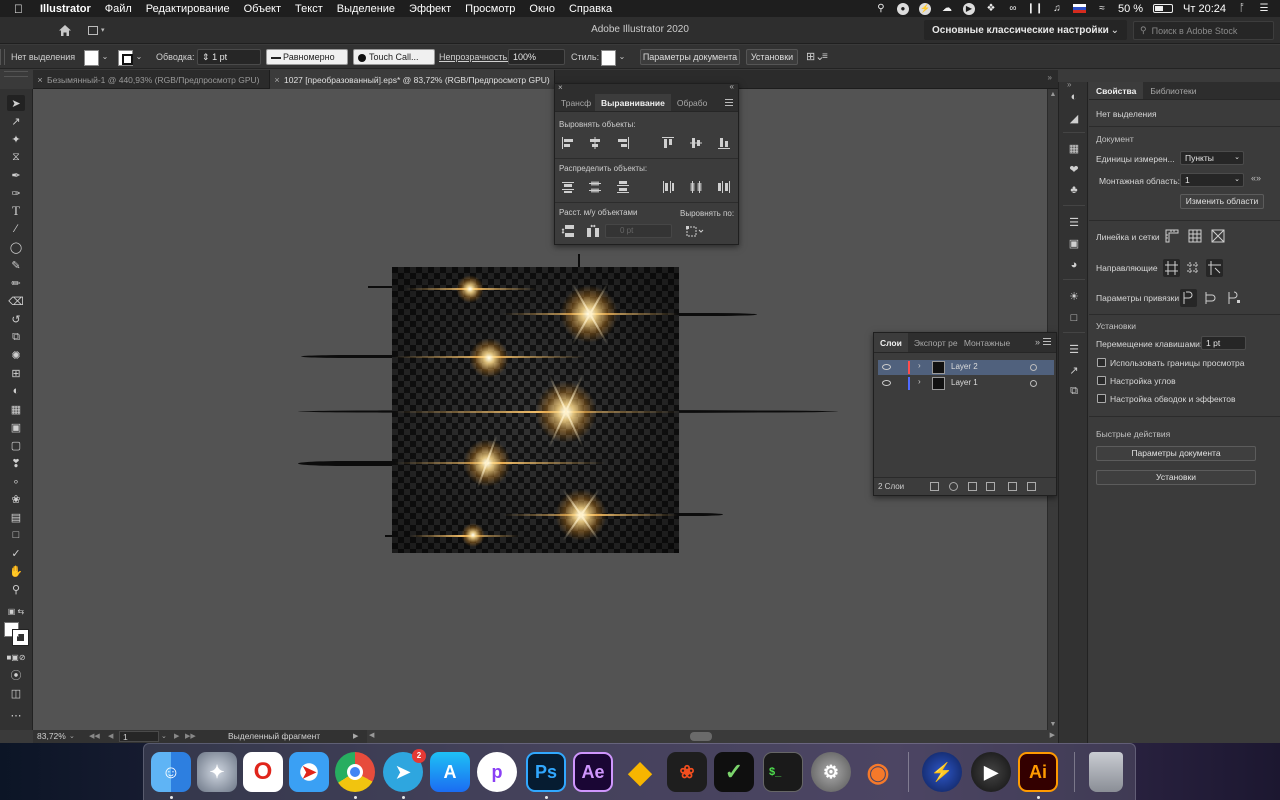  I want to click on tab-layers: Слои, so click(891, 342).